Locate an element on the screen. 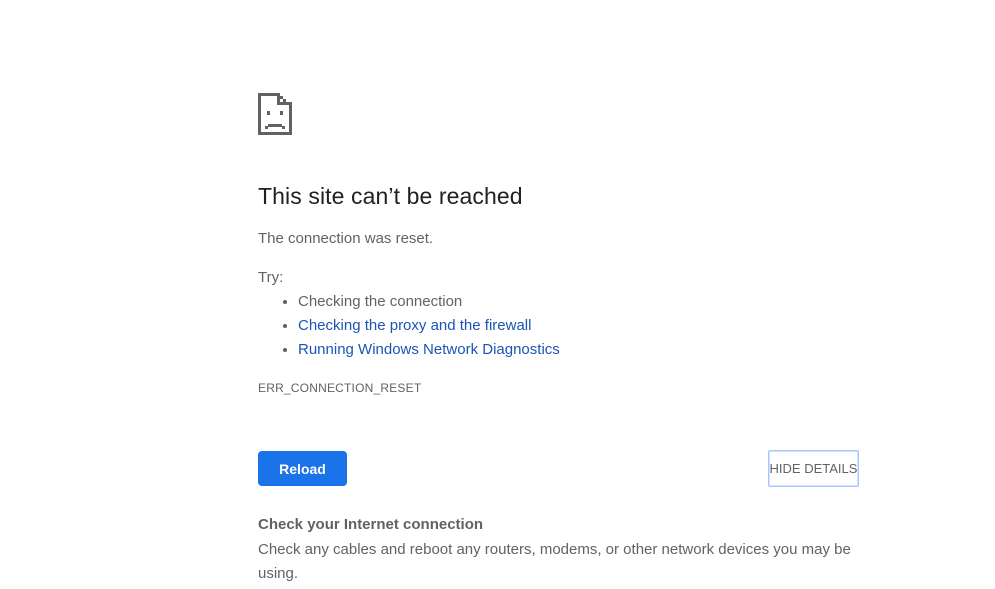  page-title: This site can’t be reached is located at coordinates (390, 196).